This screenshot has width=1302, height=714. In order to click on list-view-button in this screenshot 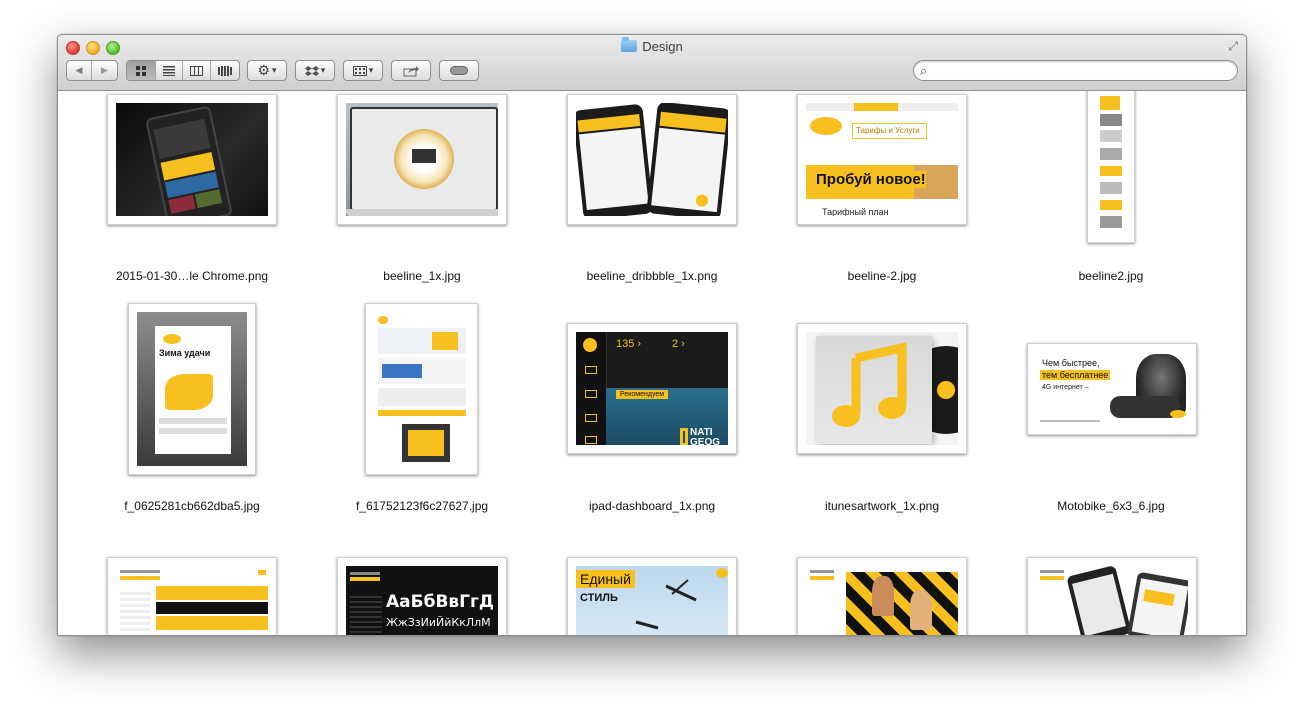, I will do `click(170, 70)`.